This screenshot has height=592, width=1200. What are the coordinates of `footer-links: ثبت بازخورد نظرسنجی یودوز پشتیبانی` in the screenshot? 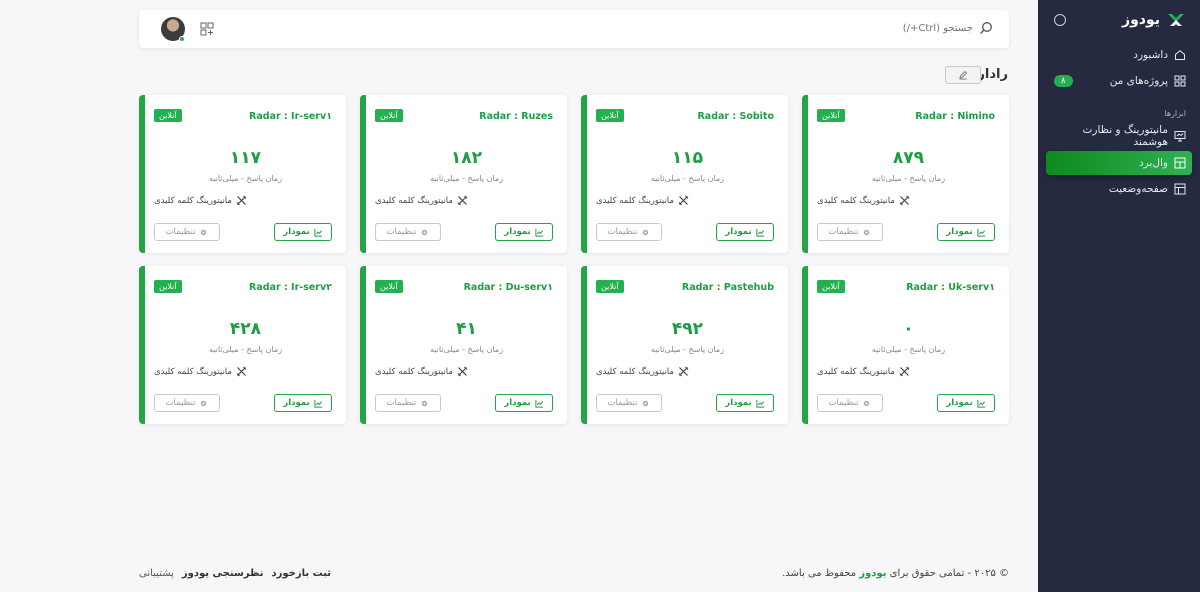 It's located at (235, 573).